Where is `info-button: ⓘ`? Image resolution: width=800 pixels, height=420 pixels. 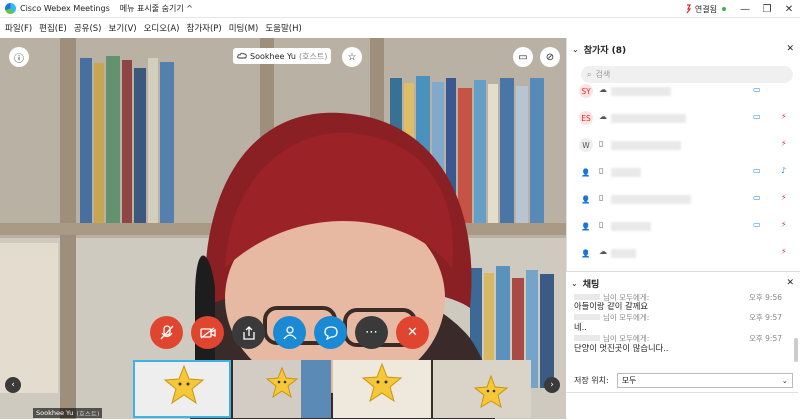
info-button: ⓘ is located at coordinates (19, 57).